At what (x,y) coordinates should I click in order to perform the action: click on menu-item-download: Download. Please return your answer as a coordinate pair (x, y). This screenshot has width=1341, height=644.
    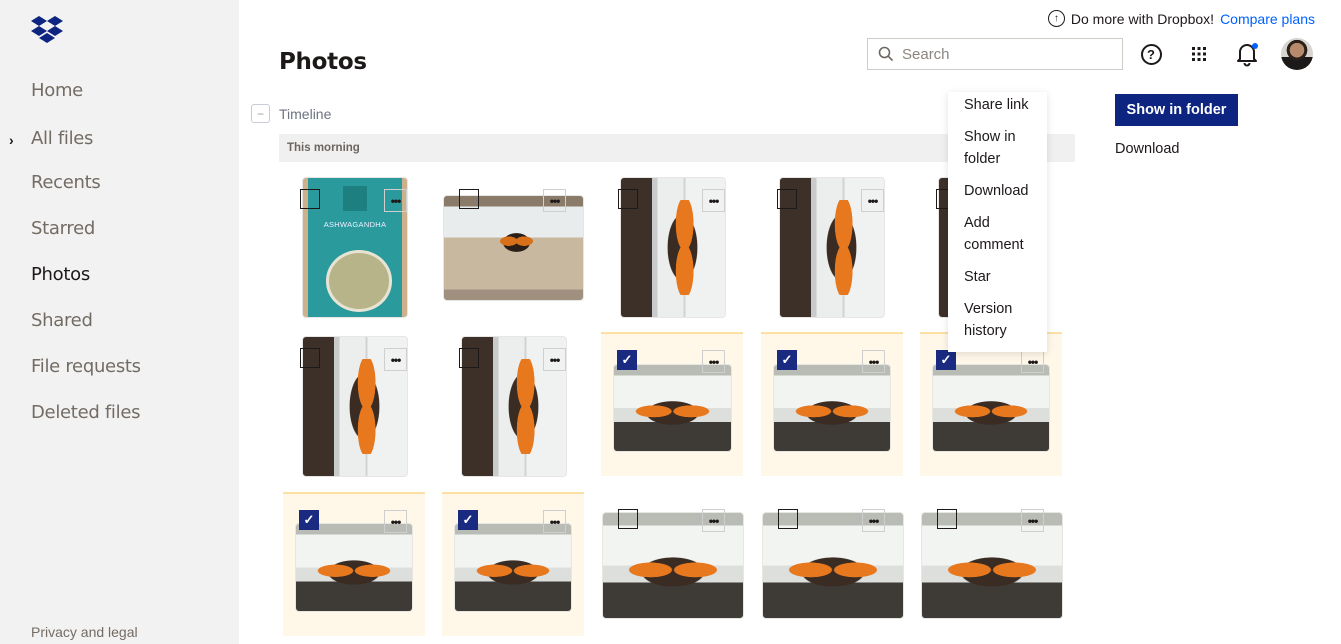
    Looking at the image, I should click on (997, 191).